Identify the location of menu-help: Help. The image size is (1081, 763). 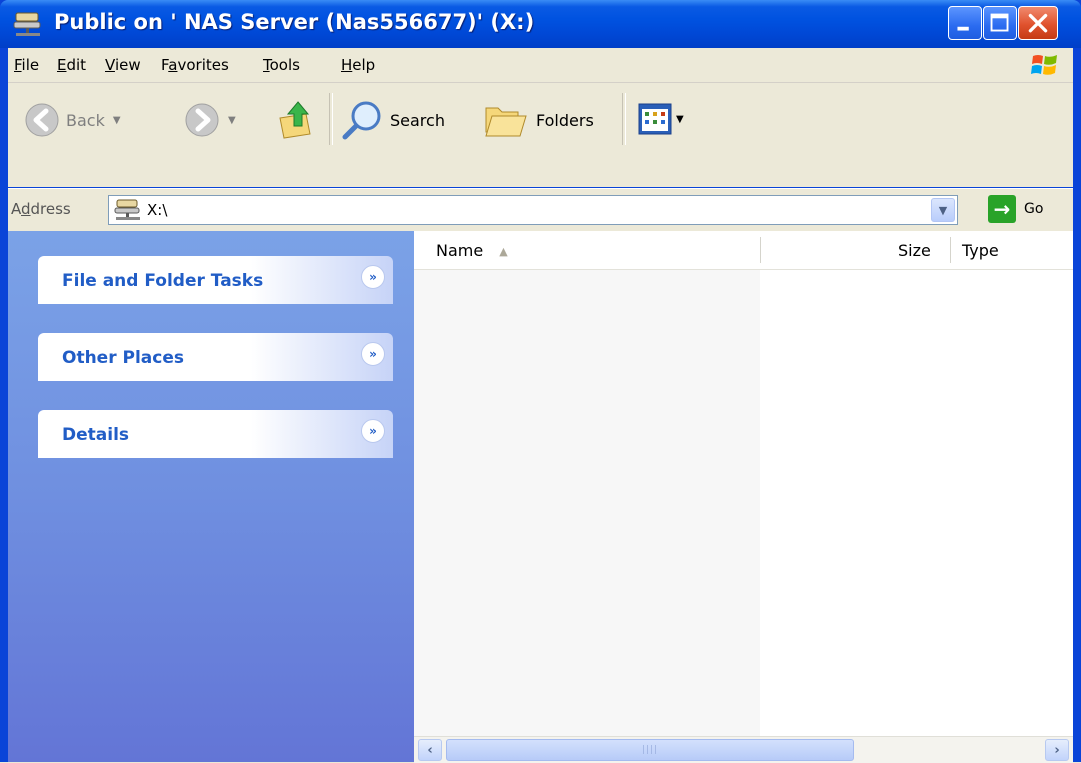
(358, 65).